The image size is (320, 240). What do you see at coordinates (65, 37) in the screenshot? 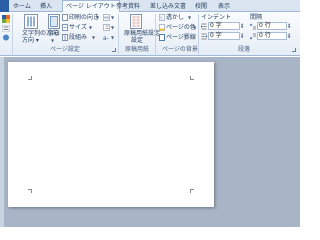
I see `columns-icon` at bounding box center [65, 37].